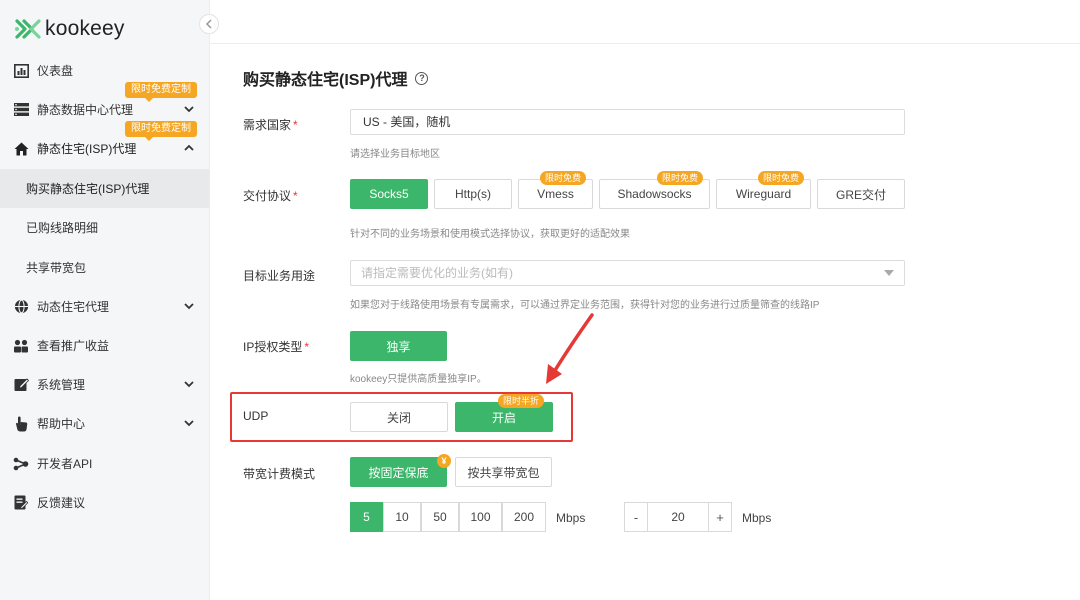 This screenshot has width=1080, height=600. I want to click on protocol-option-shadowsocks: Shadowsocks 限时免费, so click(654, 190).